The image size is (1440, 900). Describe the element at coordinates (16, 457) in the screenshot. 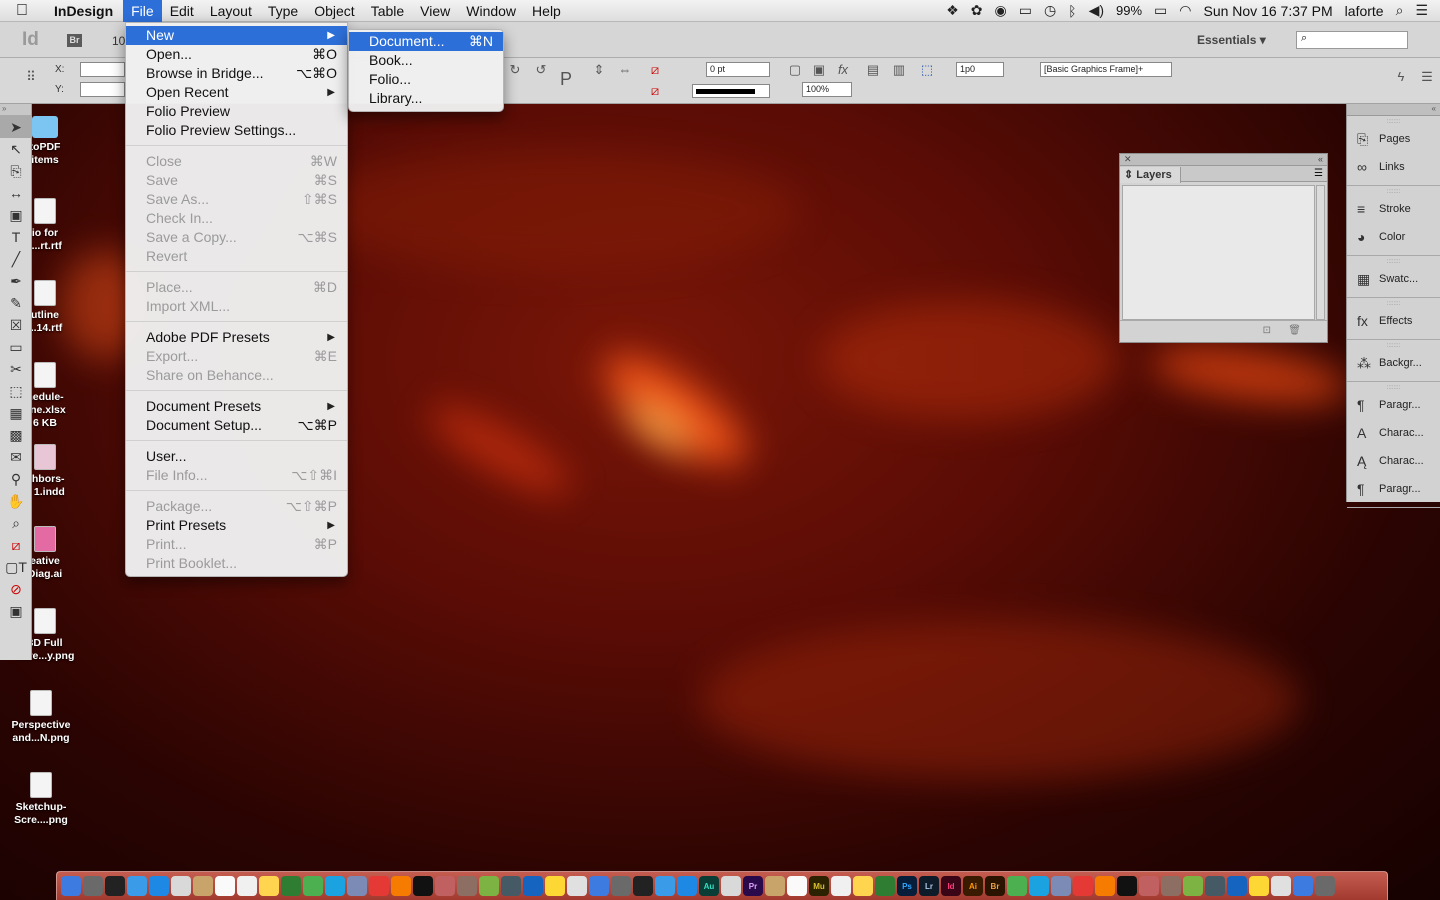

I see `note-tool-icon: ✉` at that location.